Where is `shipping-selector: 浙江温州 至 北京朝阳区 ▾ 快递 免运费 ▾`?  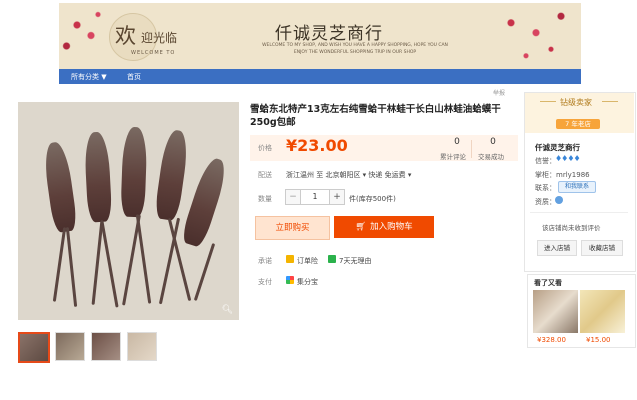
shipping-selector: 浙江温州 至 北京朝阳区 ▾ 快递 免运费 ▾ is located at coordinates (348, 175).